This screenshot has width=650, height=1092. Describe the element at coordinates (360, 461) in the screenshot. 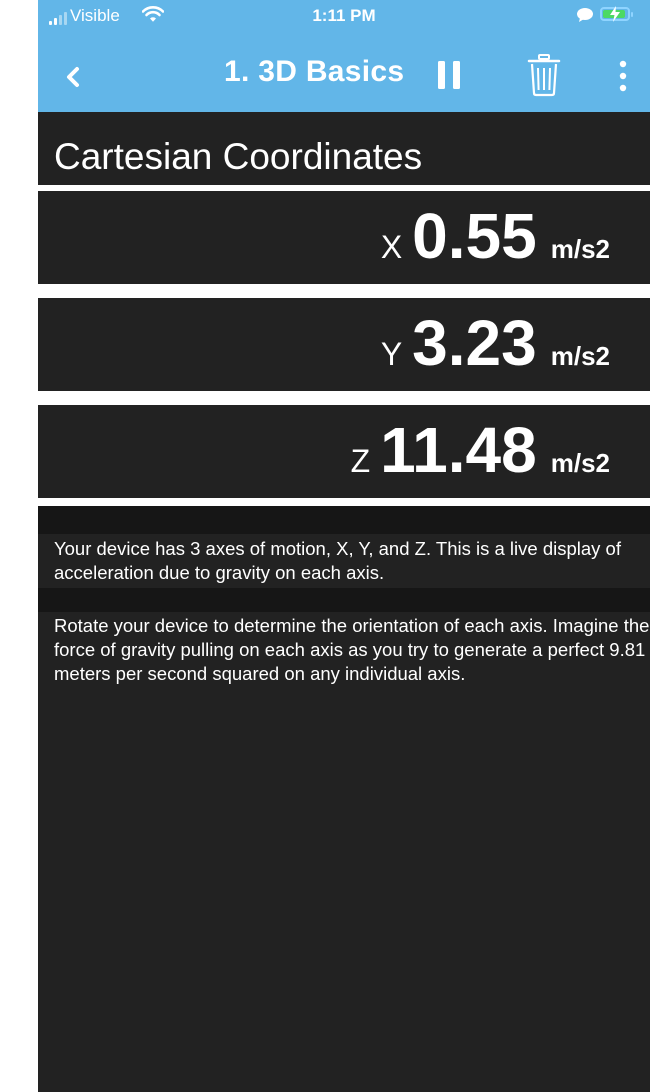

I see `axis-label: Z` at that location.